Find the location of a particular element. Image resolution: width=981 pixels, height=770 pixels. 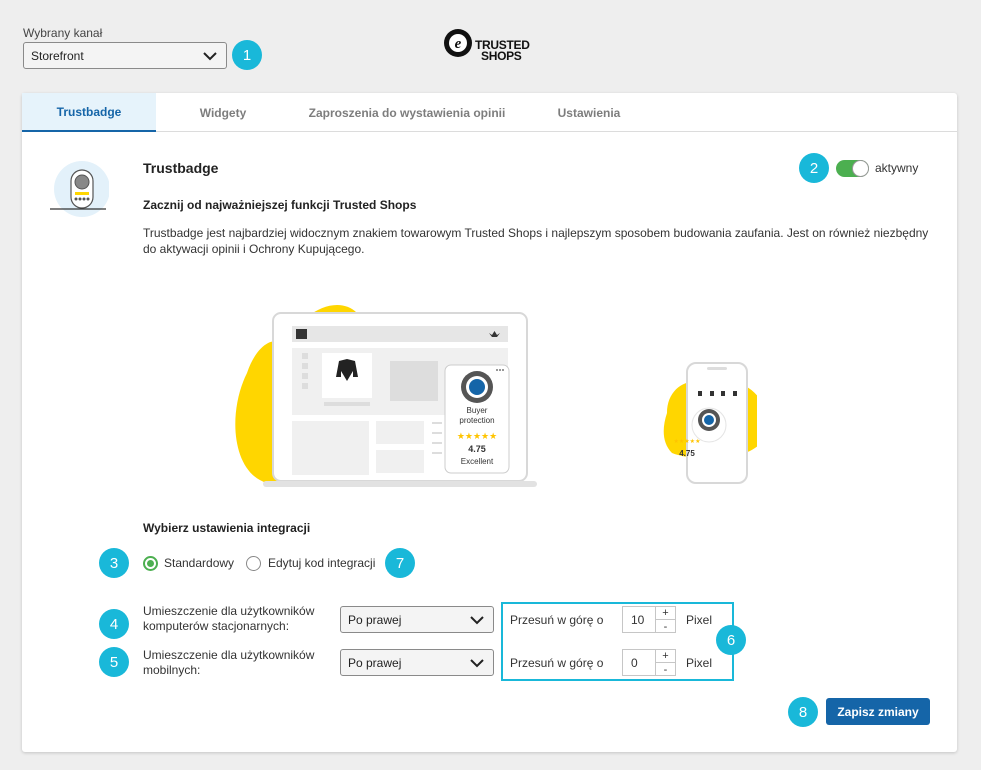

toggle-status-label: aktywny is located at coordinates (897, 168).